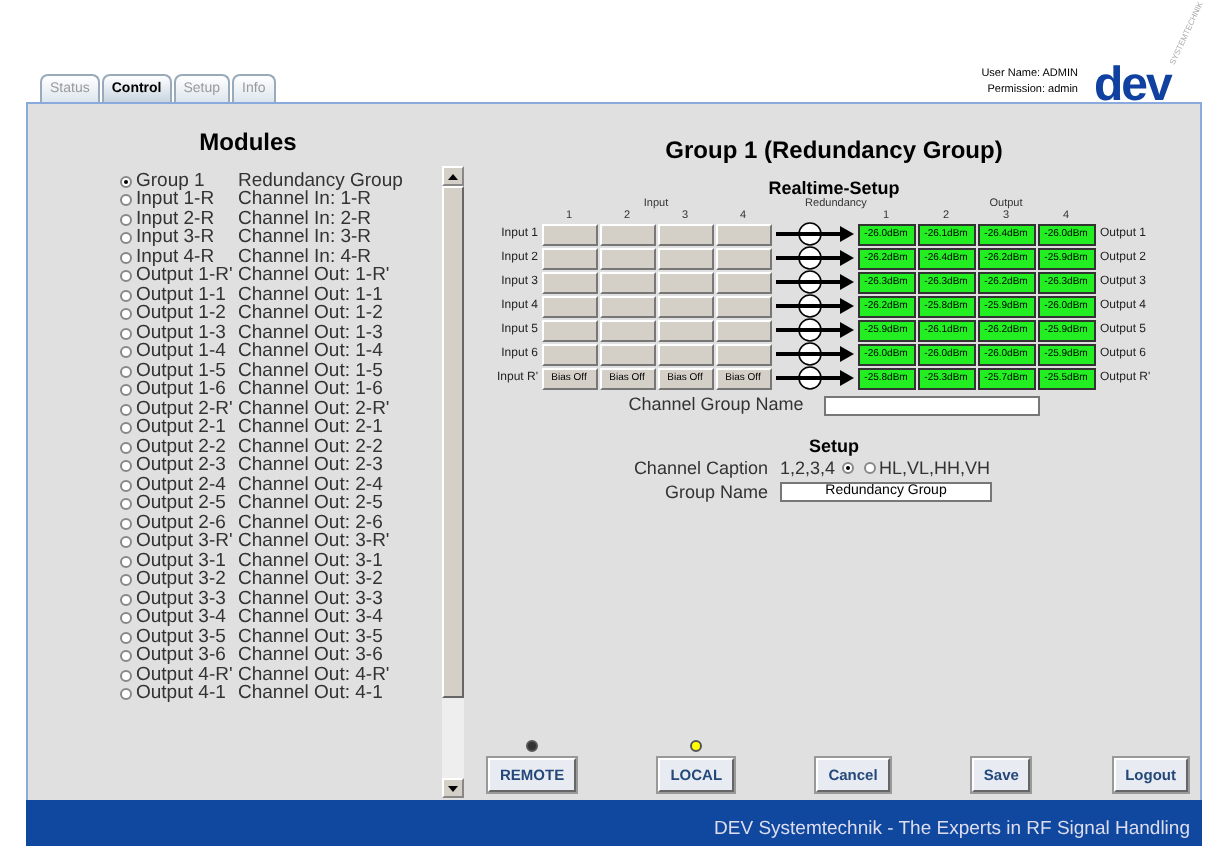  I want to click on module-name: Output 3-1, so click(182, 560).